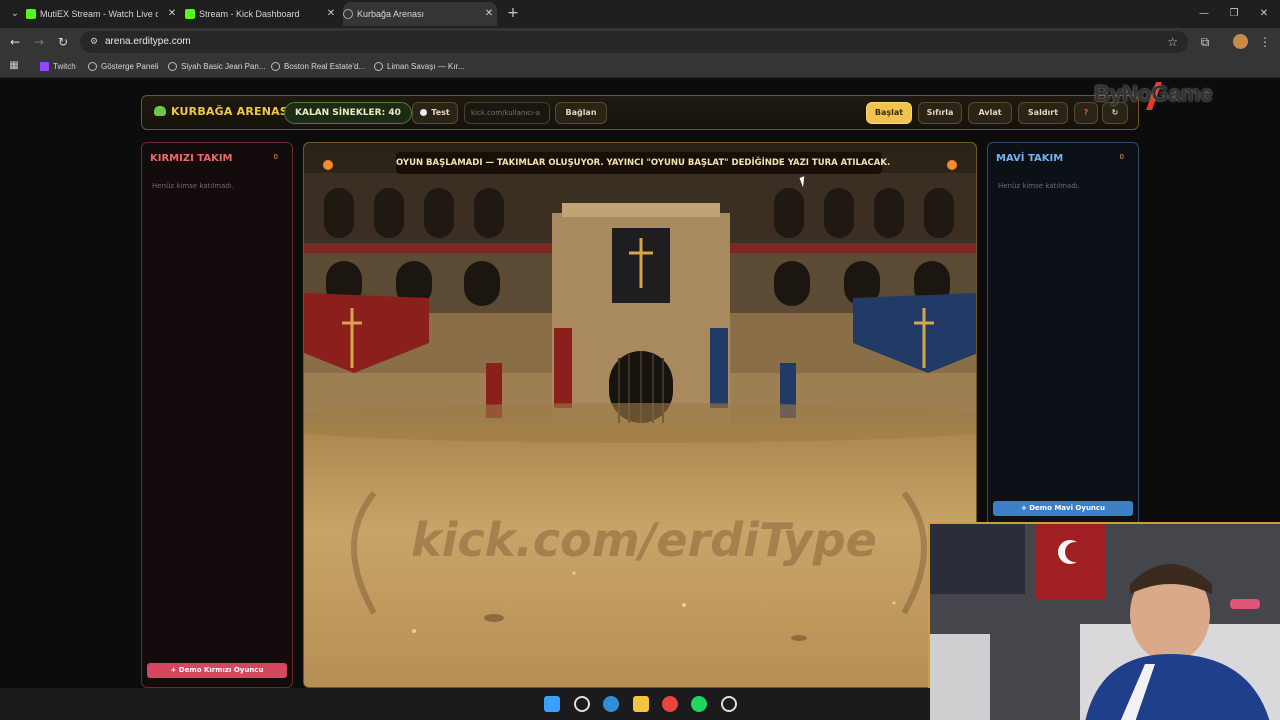 This screenshot has width=1280, height=720. Describe the element at coordinates (1205, 42) in the screenshot. I see `extensions-icon: ⧉` at that location.